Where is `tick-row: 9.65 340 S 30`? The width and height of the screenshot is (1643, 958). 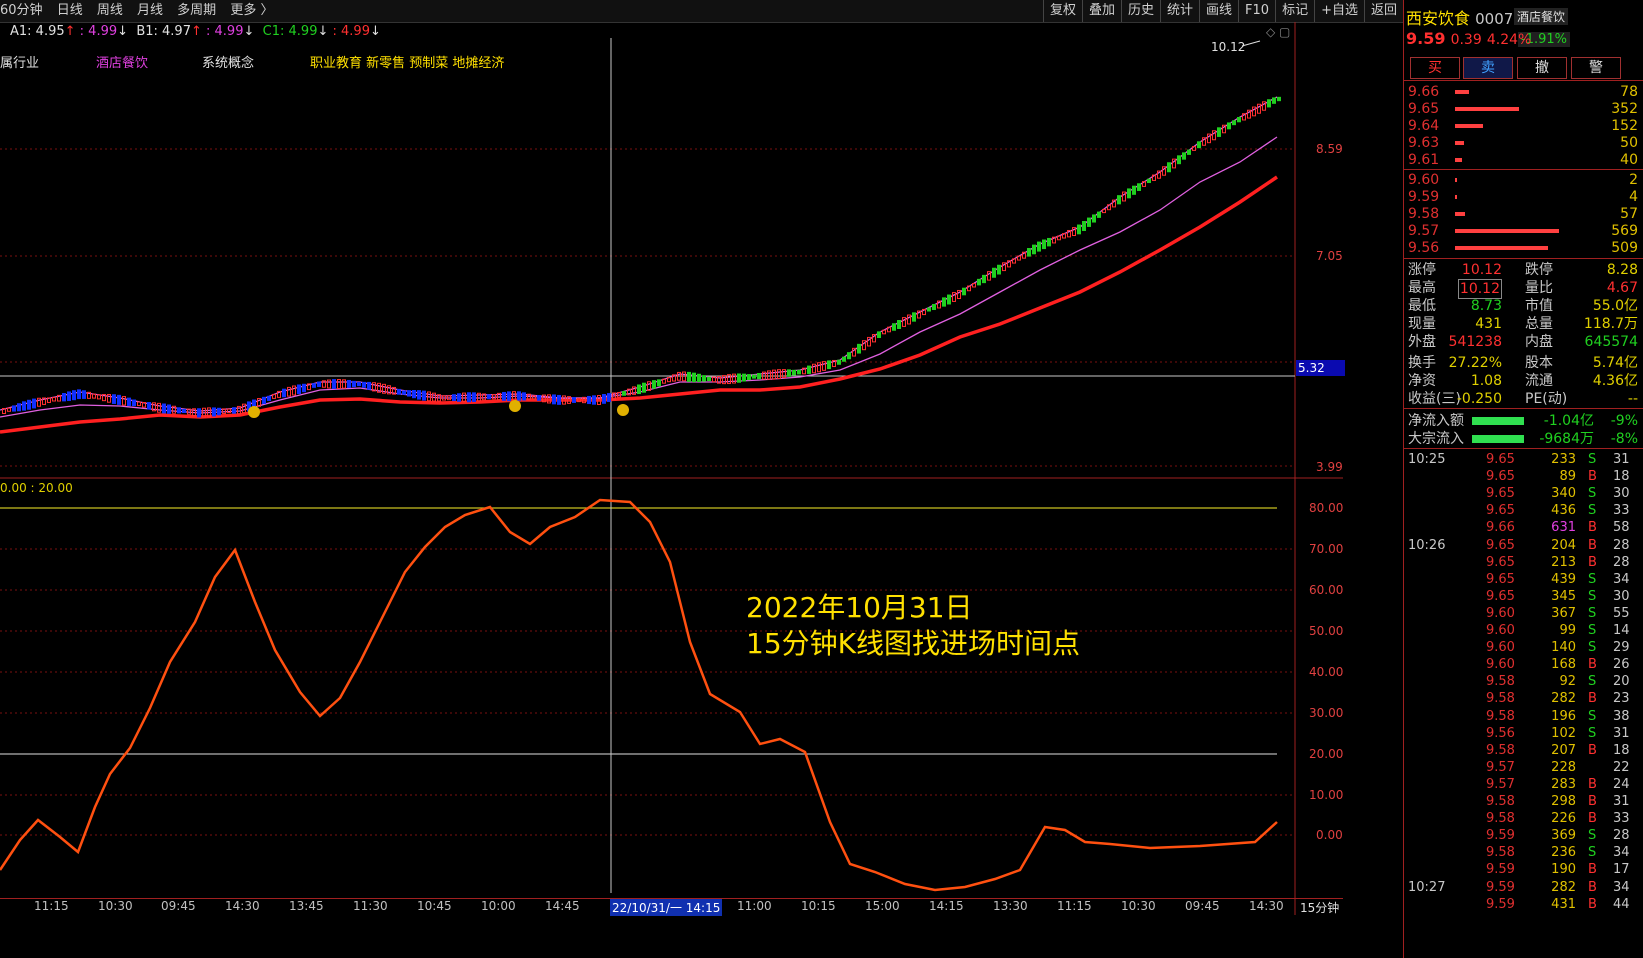
tick-row: 9.65 340 S 30 is located at coordinates (1524, 493).